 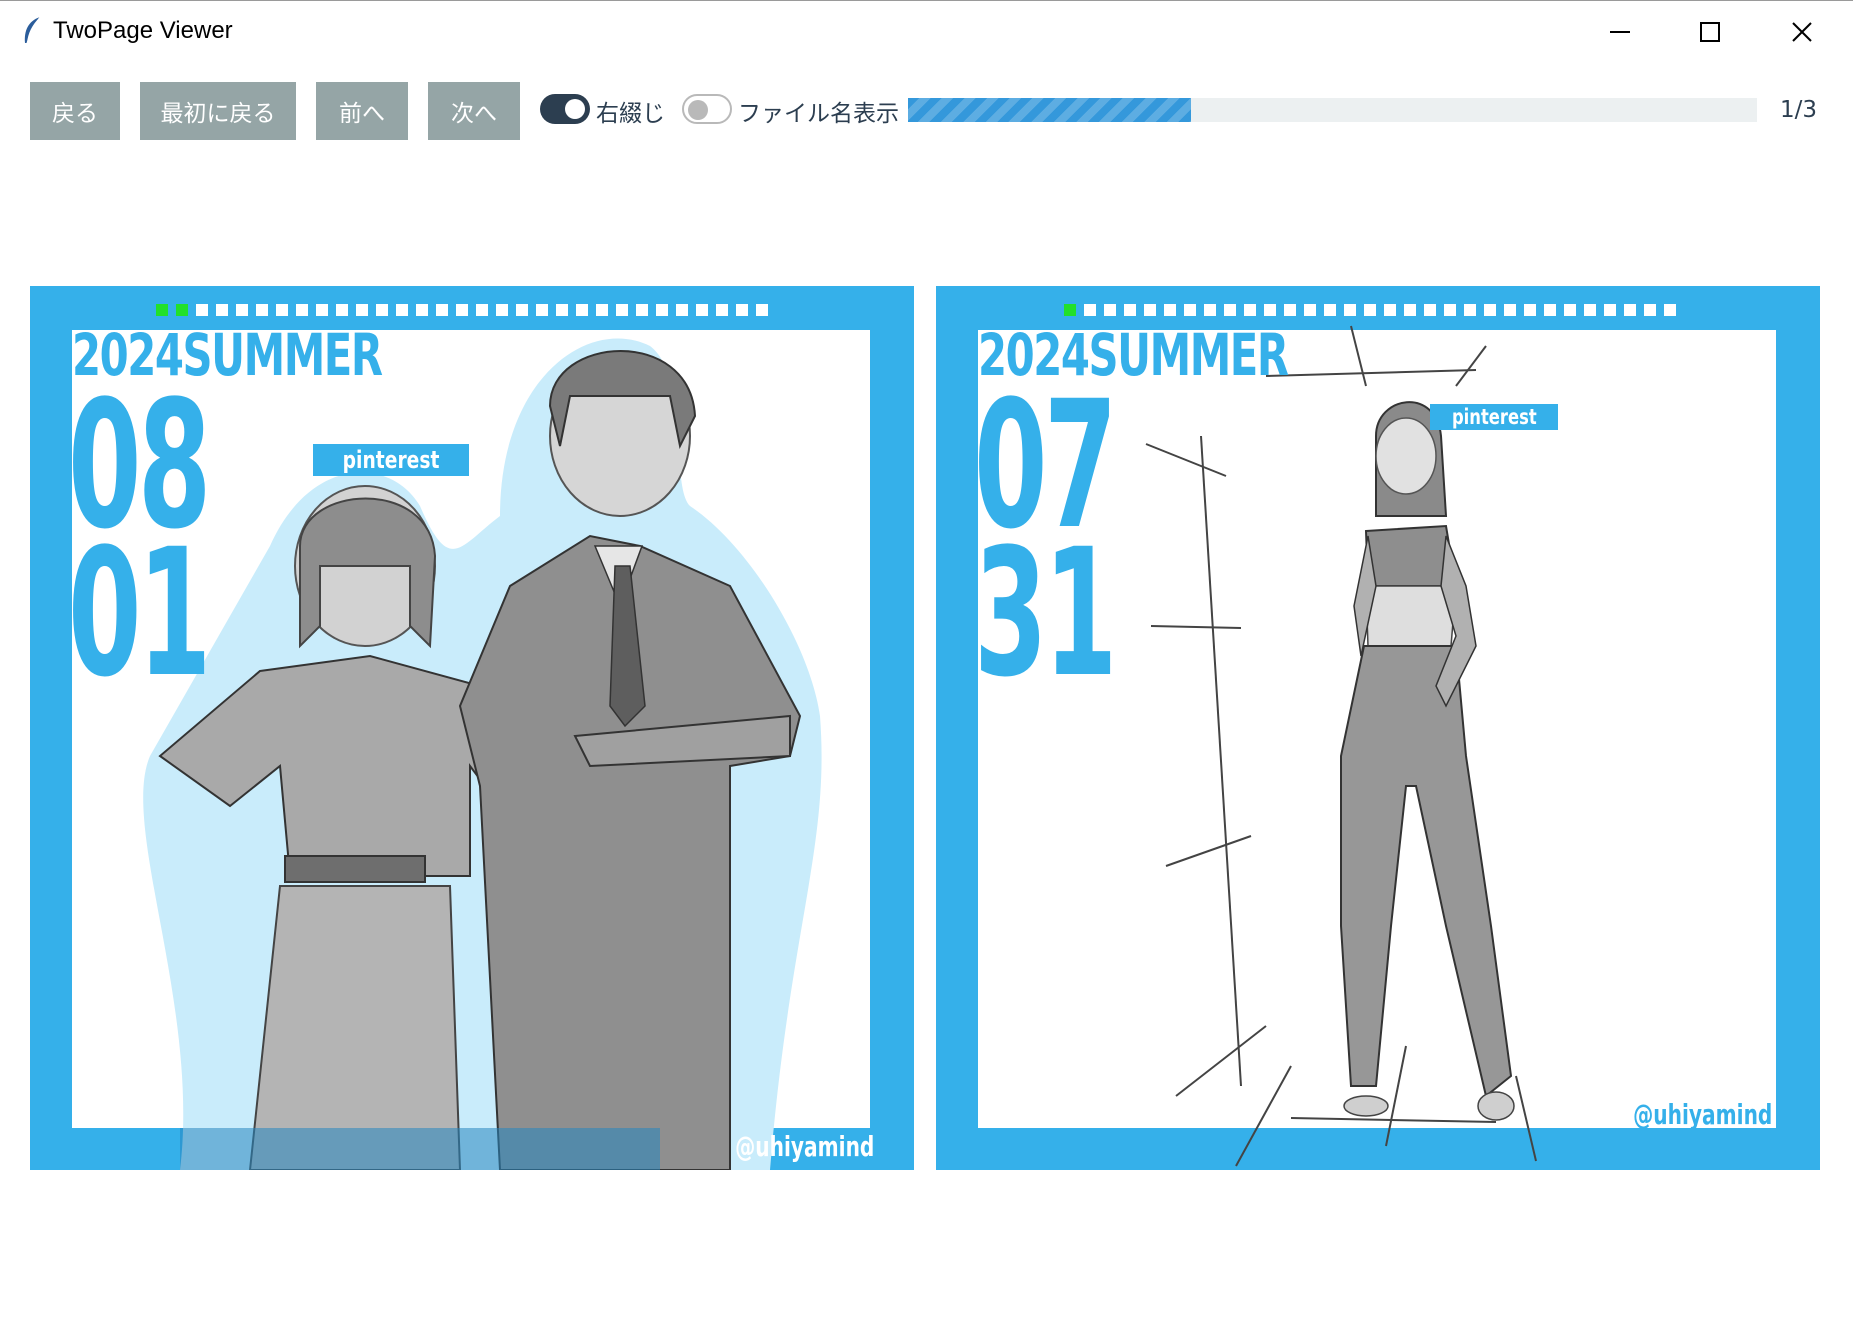 What do you see at coordinates (1702, 1114) in the screenshot?
I see `right-handle: @uhiyamind` at bounding box center [1702, 1114].